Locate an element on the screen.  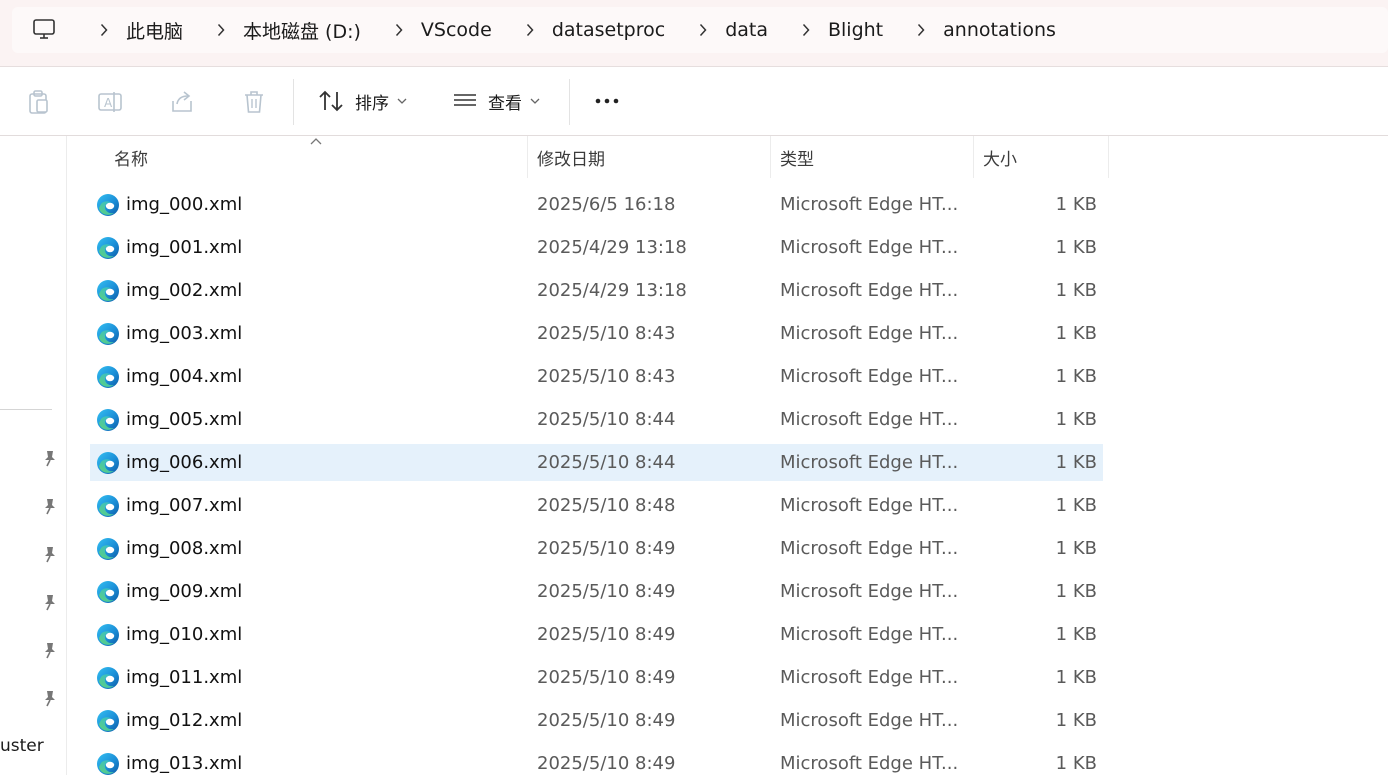
breadcrumb-item: 本地磁盘 (D:) is located at coordinates (302, 30).